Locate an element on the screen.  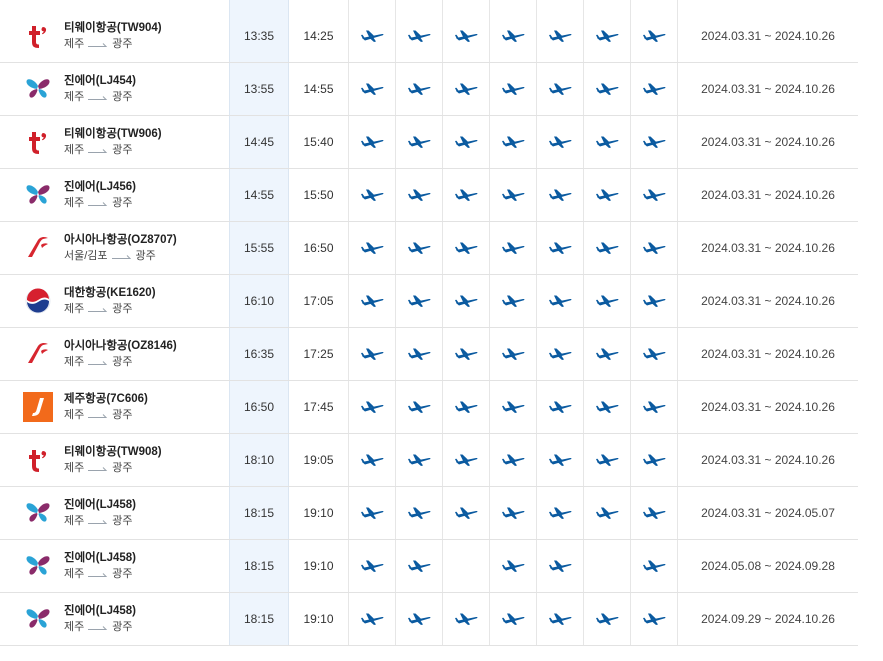
arrival-time: 17:25 is located at coordinates (319, 354).